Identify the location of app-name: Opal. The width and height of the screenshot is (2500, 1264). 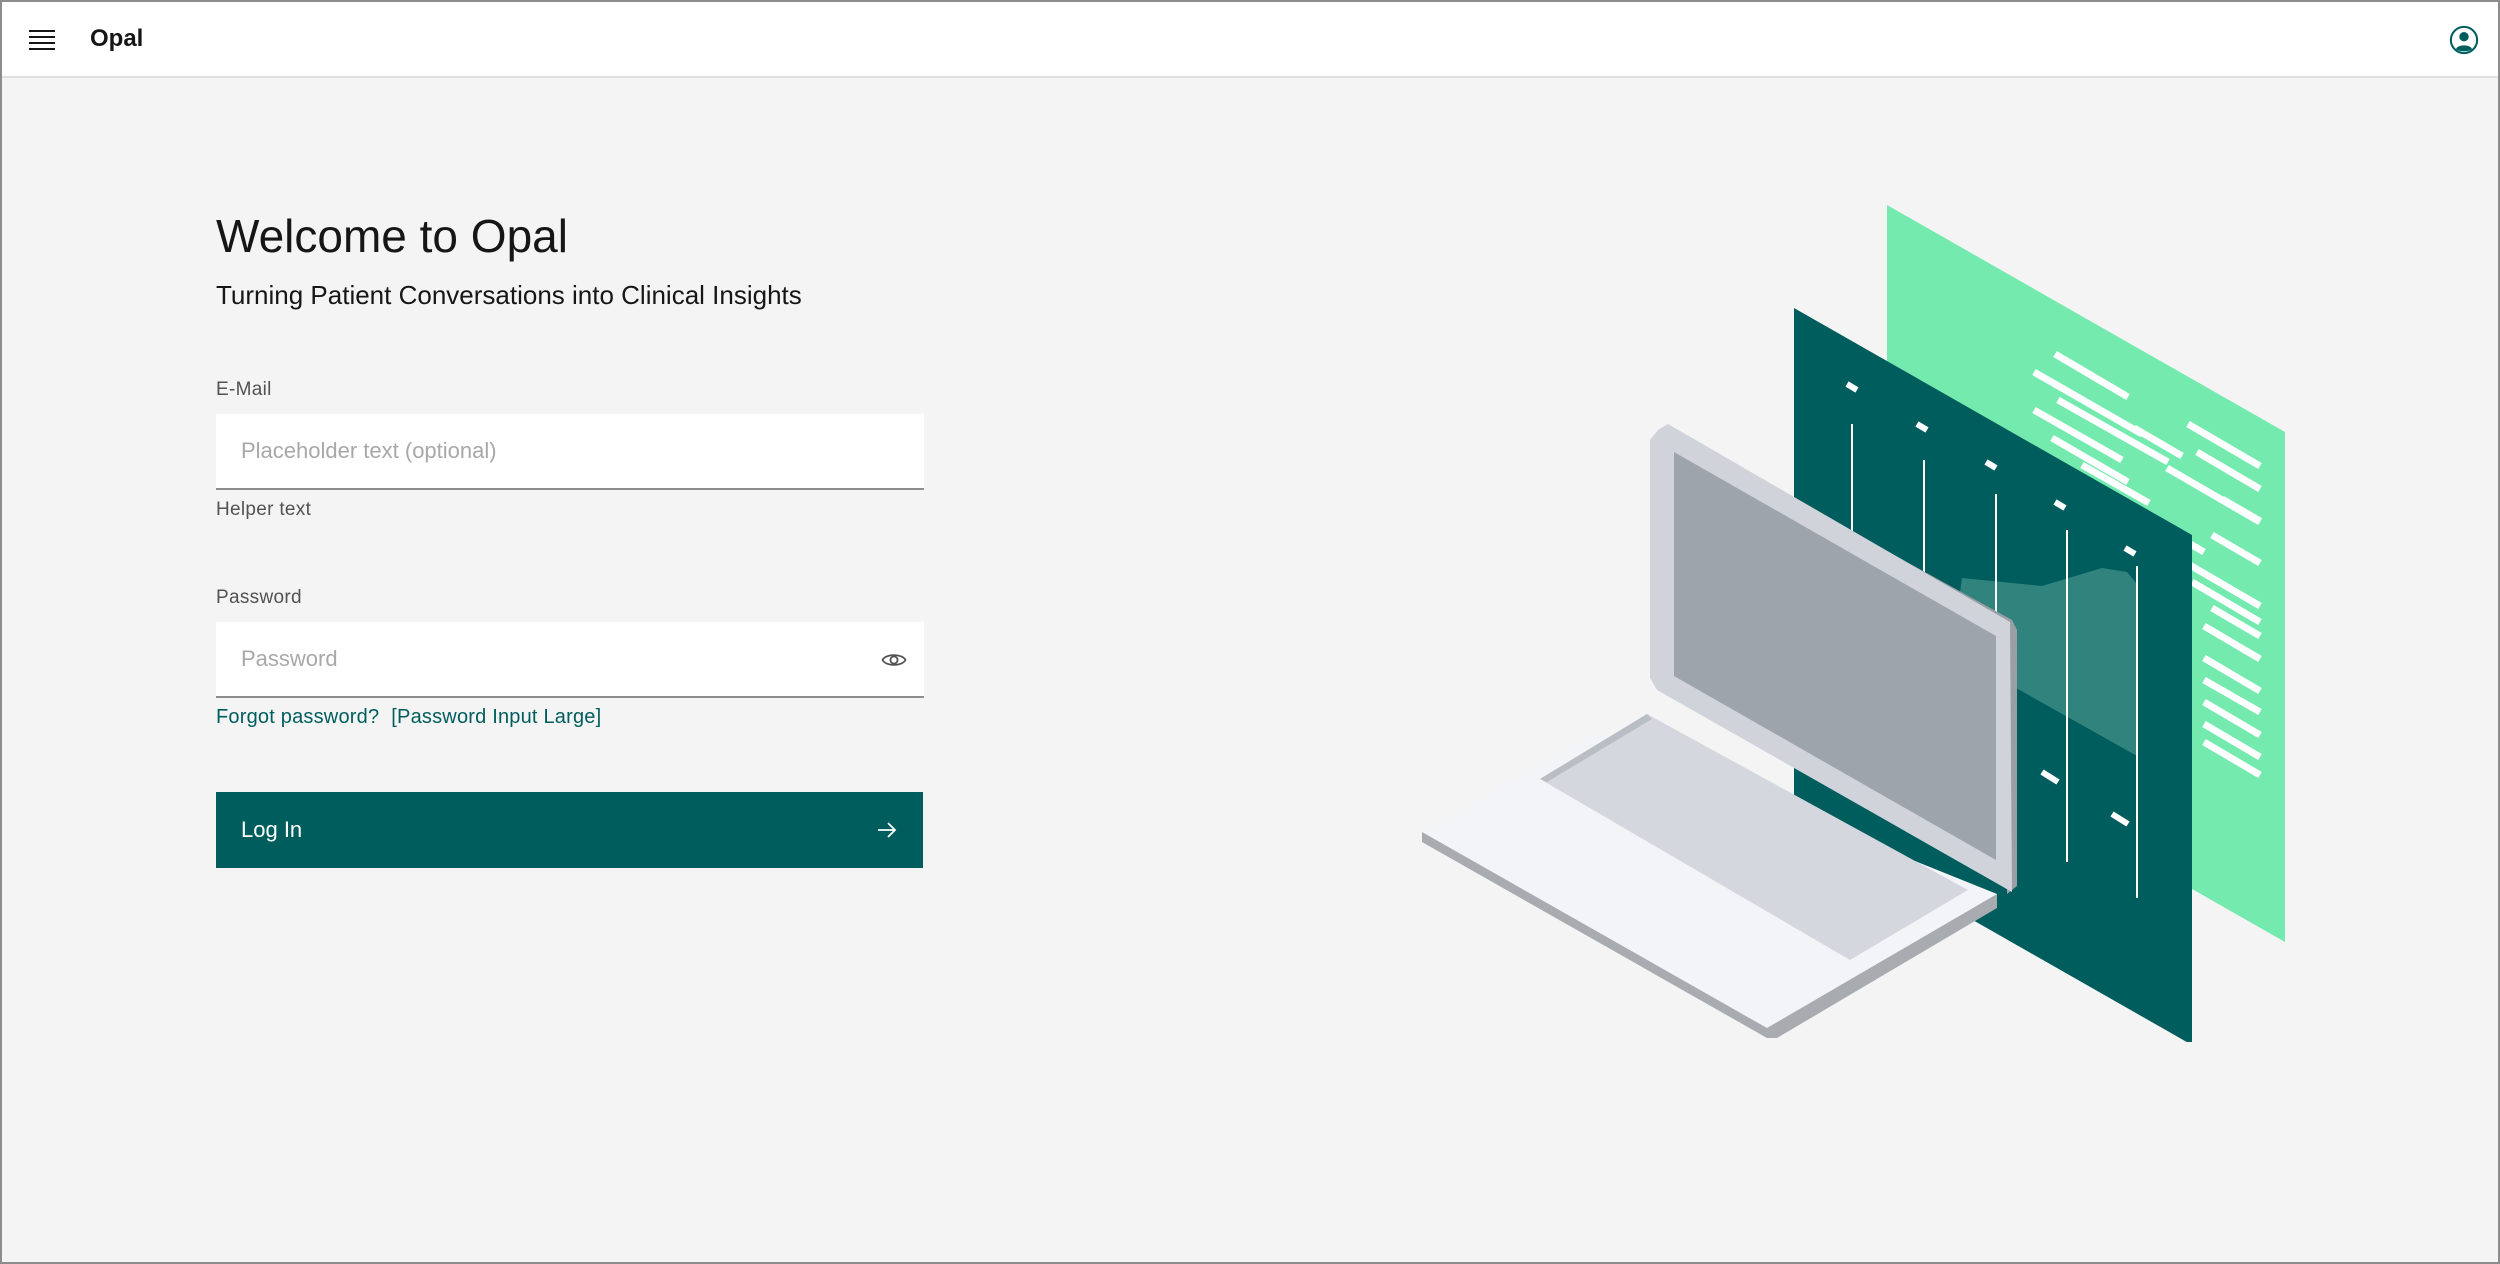
(117, 38).